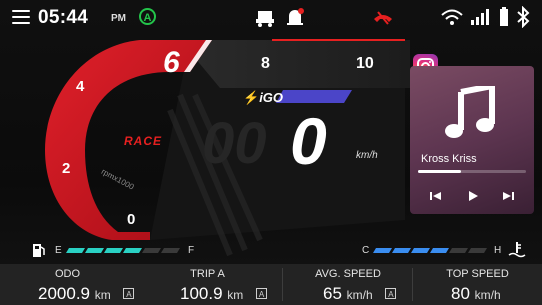  Describe the element at coordinates (348, 274) in the screenshot. I see `avg-speed-label: AVG. SPEED` at that location.